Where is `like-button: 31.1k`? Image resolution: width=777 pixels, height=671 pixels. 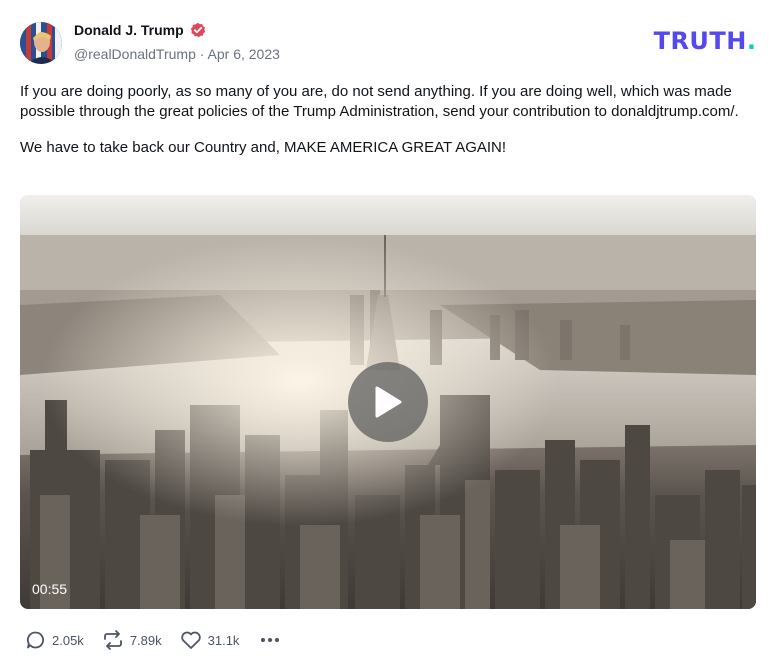 like-button: 31.1k is located at coordinates (210, 640).